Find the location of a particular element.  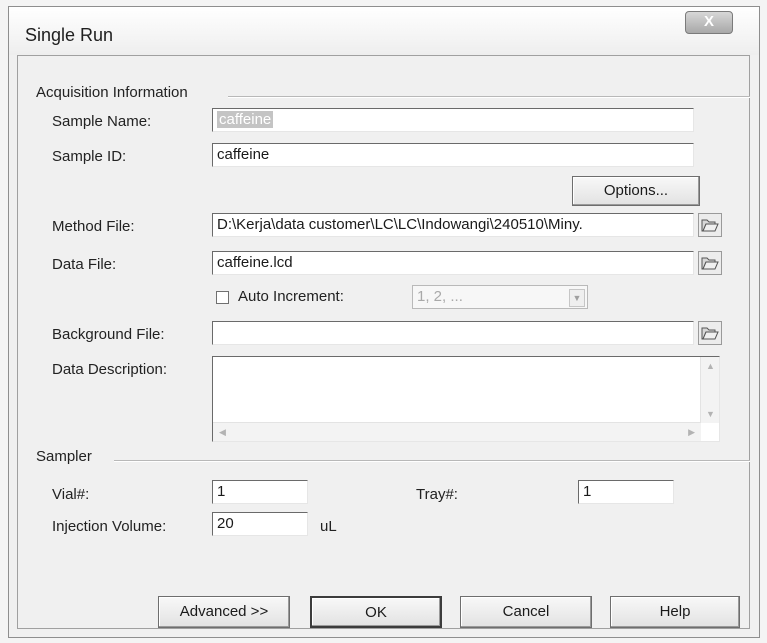

tray-label: Tray#: is located at coordinates (437, 494).